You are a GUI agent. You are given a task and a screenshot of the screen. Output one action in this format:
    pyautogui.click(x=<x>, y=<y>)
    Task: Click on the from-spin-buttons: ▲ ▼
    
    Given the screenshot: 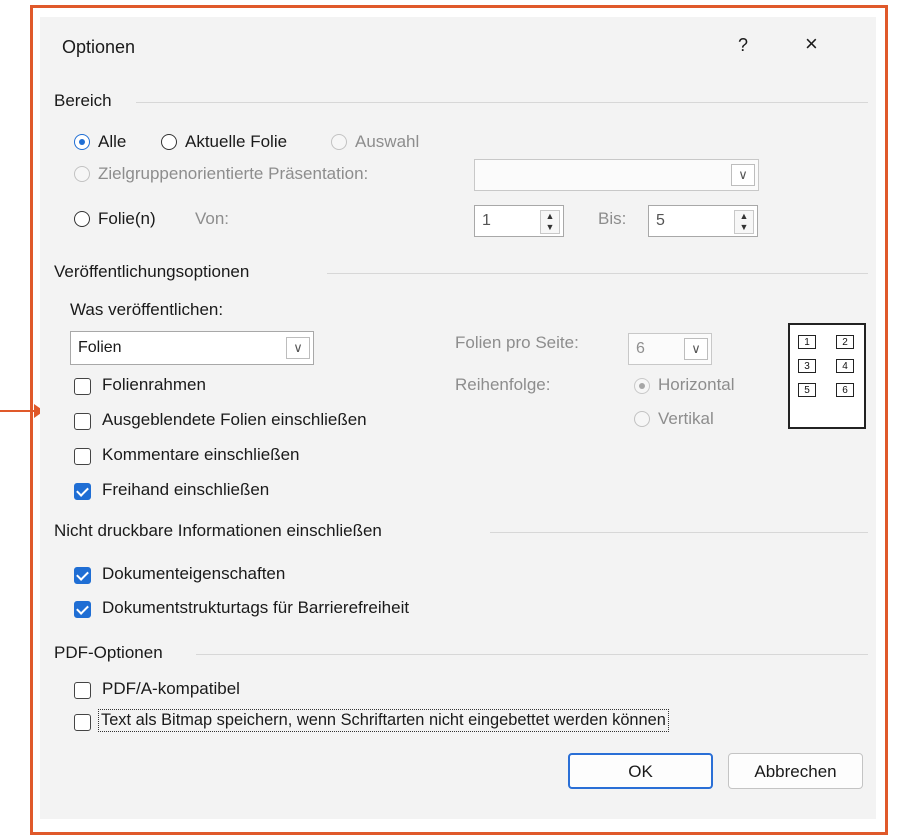 What is the action you would take?
    pyautogui.click(x=550, y=222)
    